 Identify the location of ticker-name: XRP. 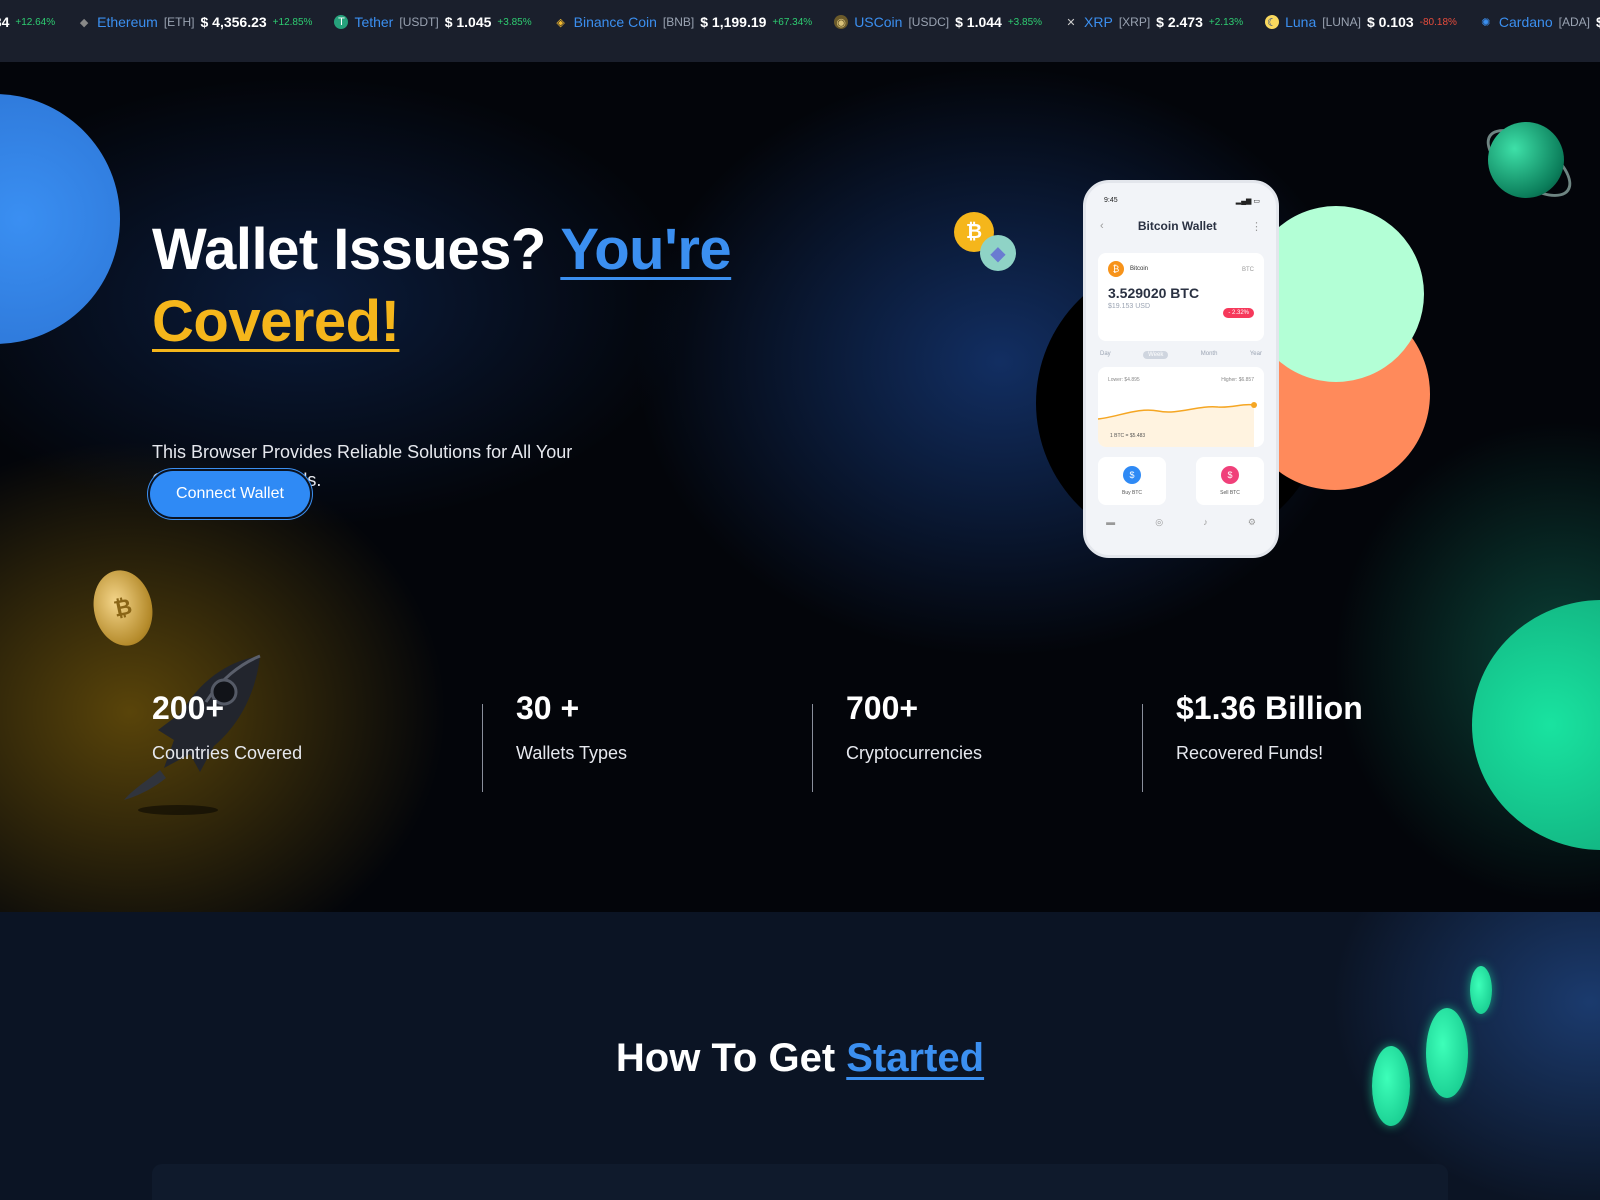
(1098, 22).